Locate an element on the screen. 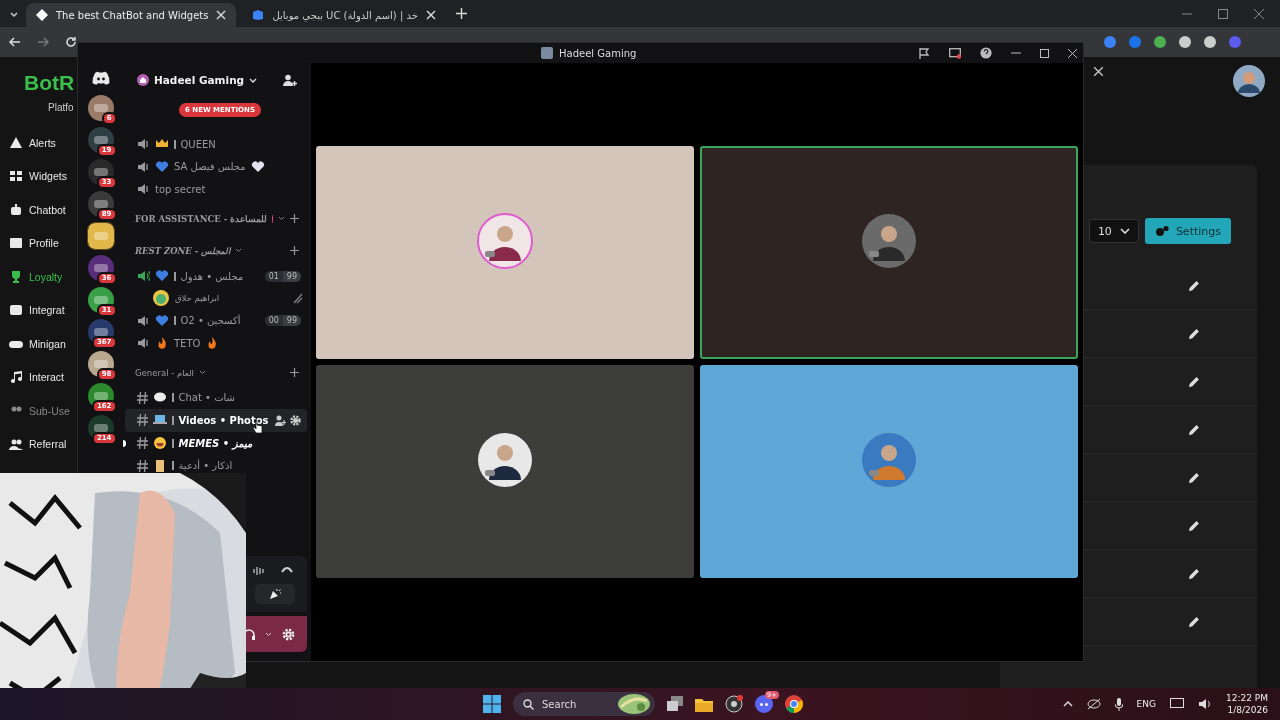 The height and width of the screenshot is (720, 1280). settings-icon is located at coordinates (295, 420).